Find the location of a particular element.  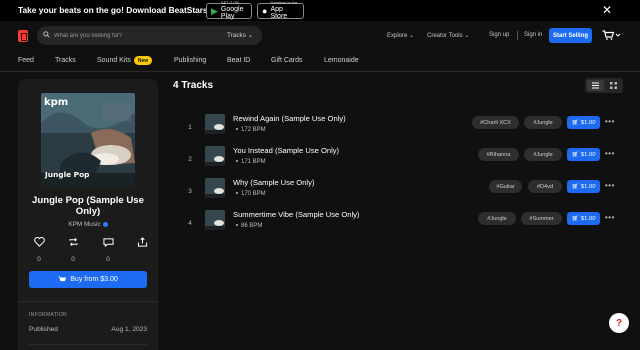

google-play-button: ▶ GET IT ON Google Play is located at coordinates (229, 11).